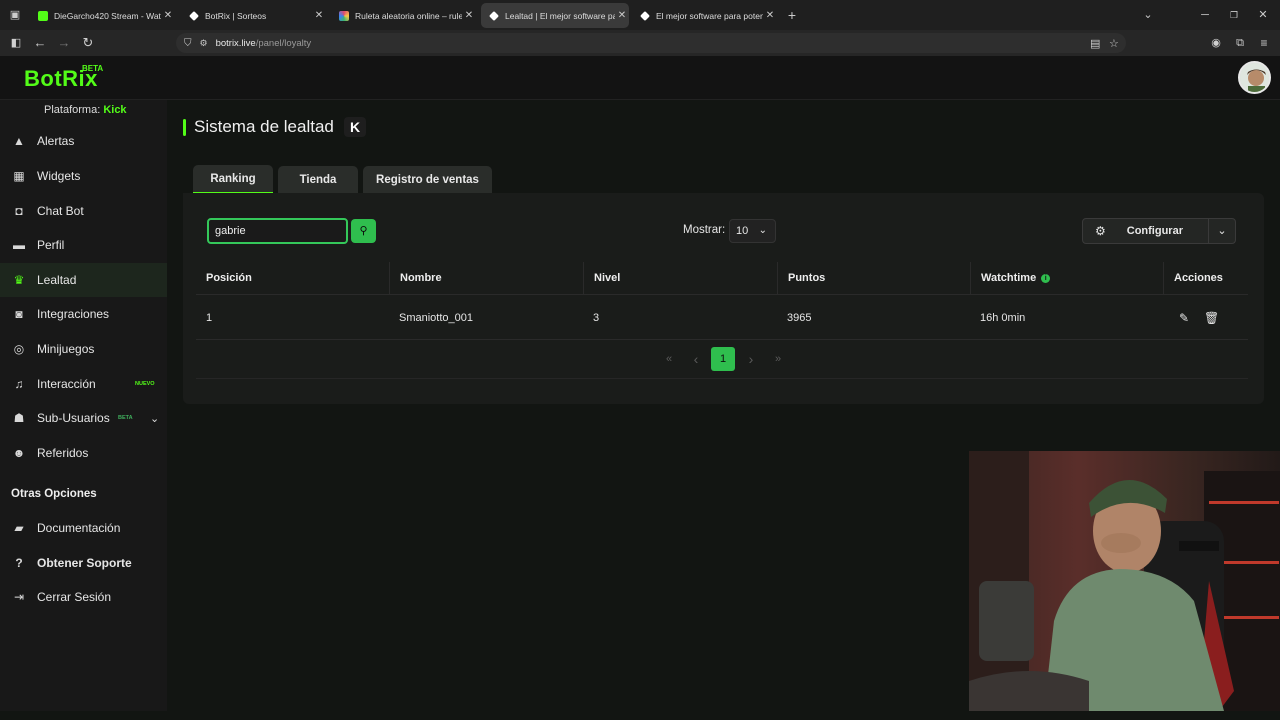 The height and width of the screenshot is (720, 1280). Describe the element at coordinates (15, 15) in the screenshot. I see `tab-overview-icon: ▣` at that location.